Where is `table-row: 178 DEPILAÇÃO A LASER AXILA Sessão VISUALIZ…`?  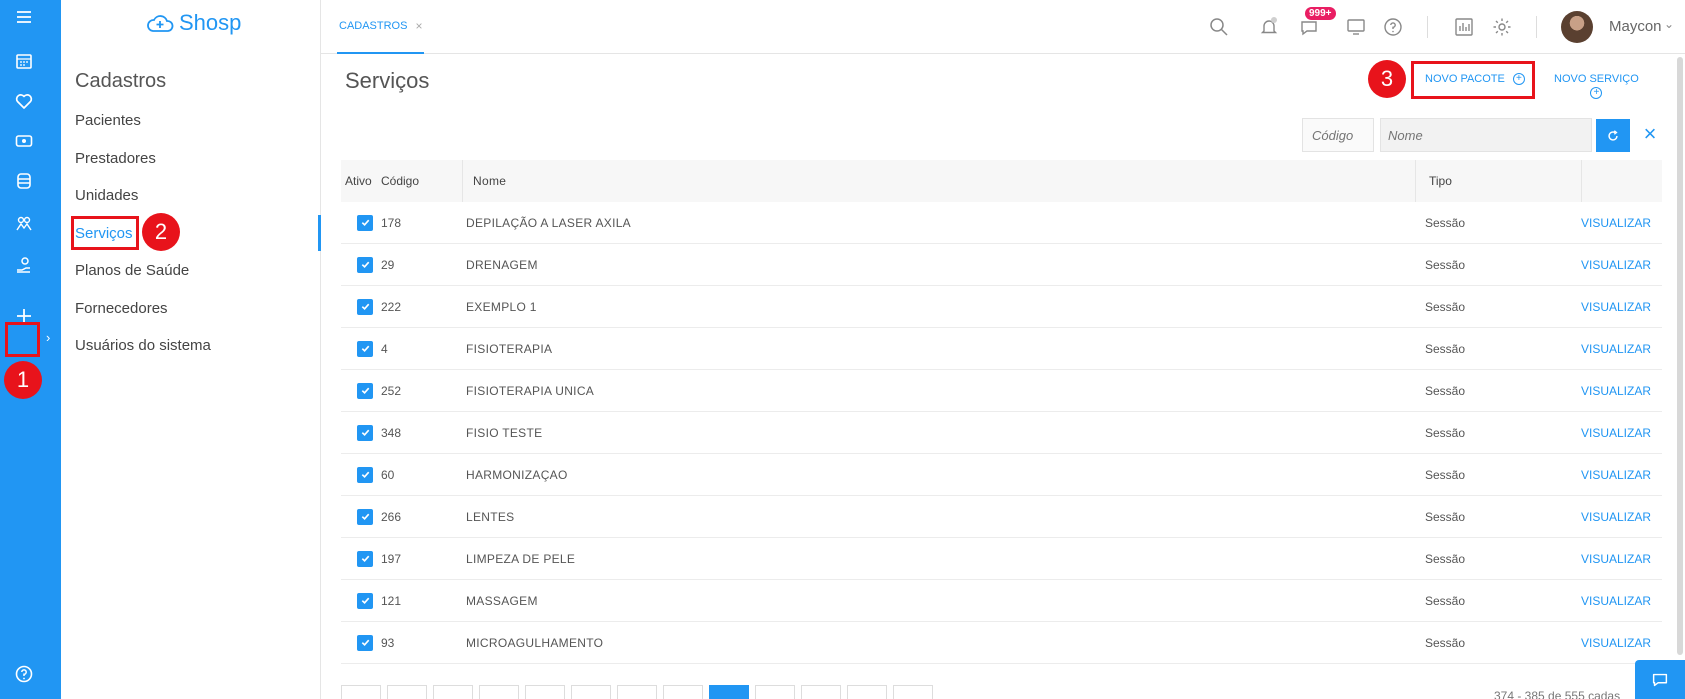 table-row: 178 DEPILAÇÃO A LASER AXILA Sessão VISUALIZ… is located at coordinates (1001, 223).